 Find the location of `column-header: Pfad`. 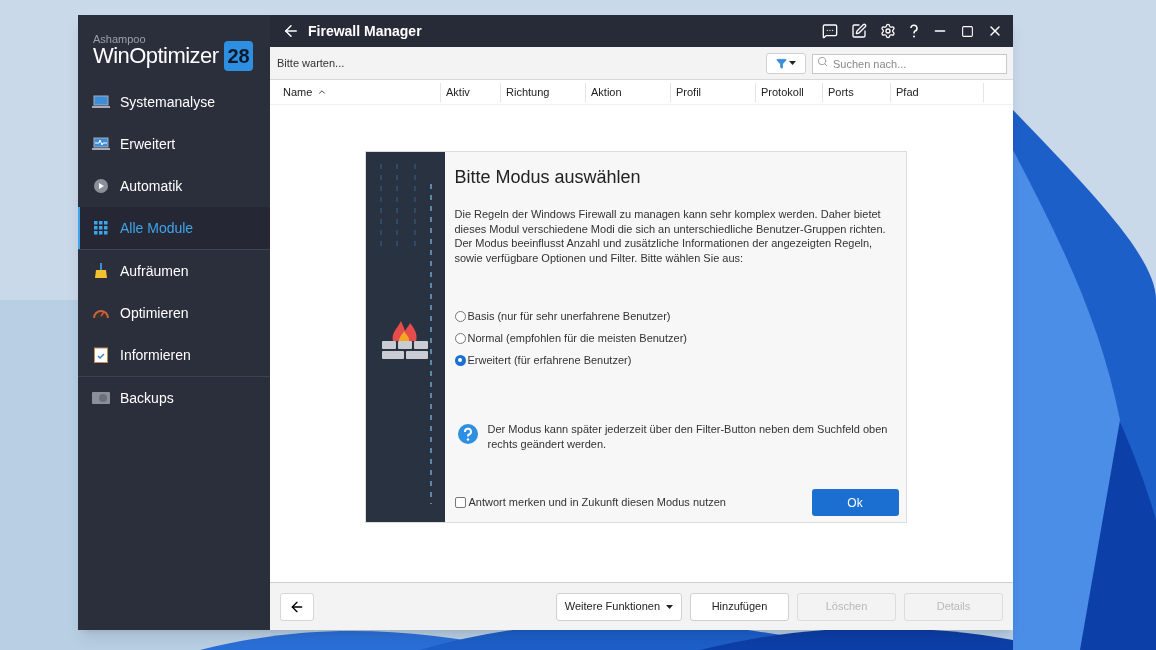

column-header: Pfad is located at coordinates (936, 92).